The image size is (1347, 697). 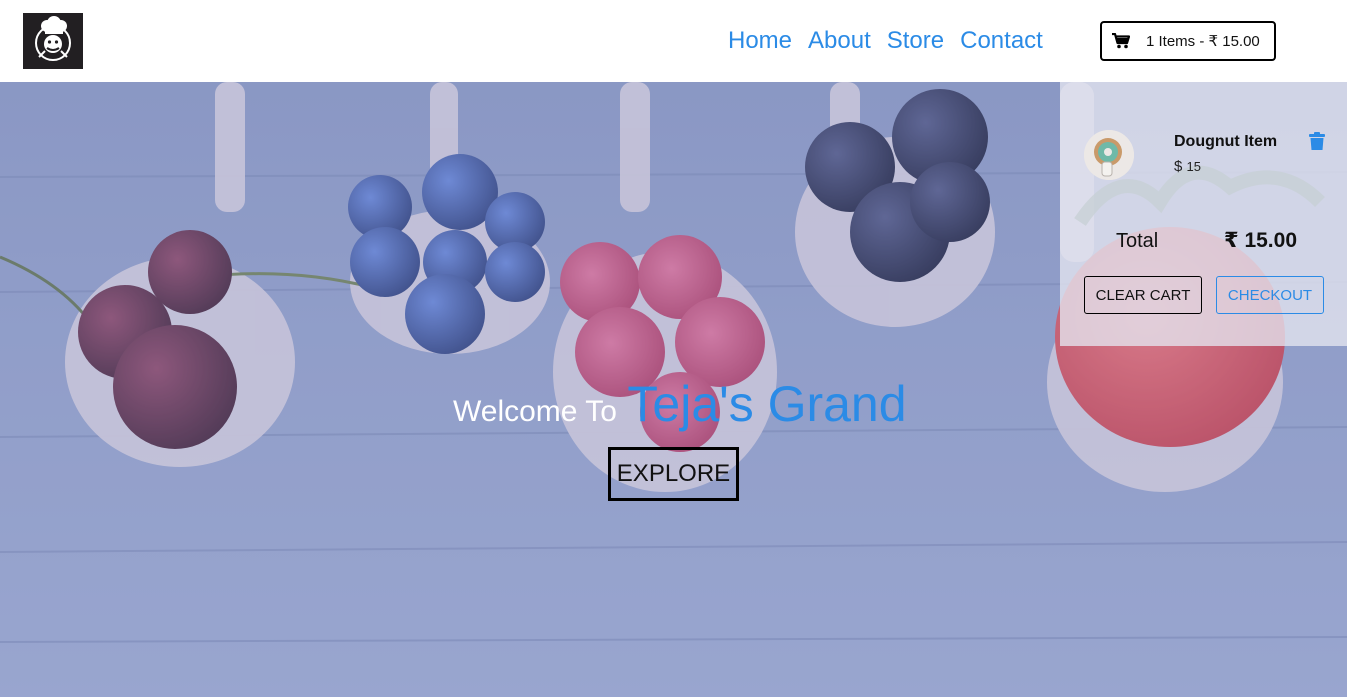 What do you see at coordinates (1109, 155) in the screenshot?
I see `doughnut-image` at bounding box center [1109, 155].